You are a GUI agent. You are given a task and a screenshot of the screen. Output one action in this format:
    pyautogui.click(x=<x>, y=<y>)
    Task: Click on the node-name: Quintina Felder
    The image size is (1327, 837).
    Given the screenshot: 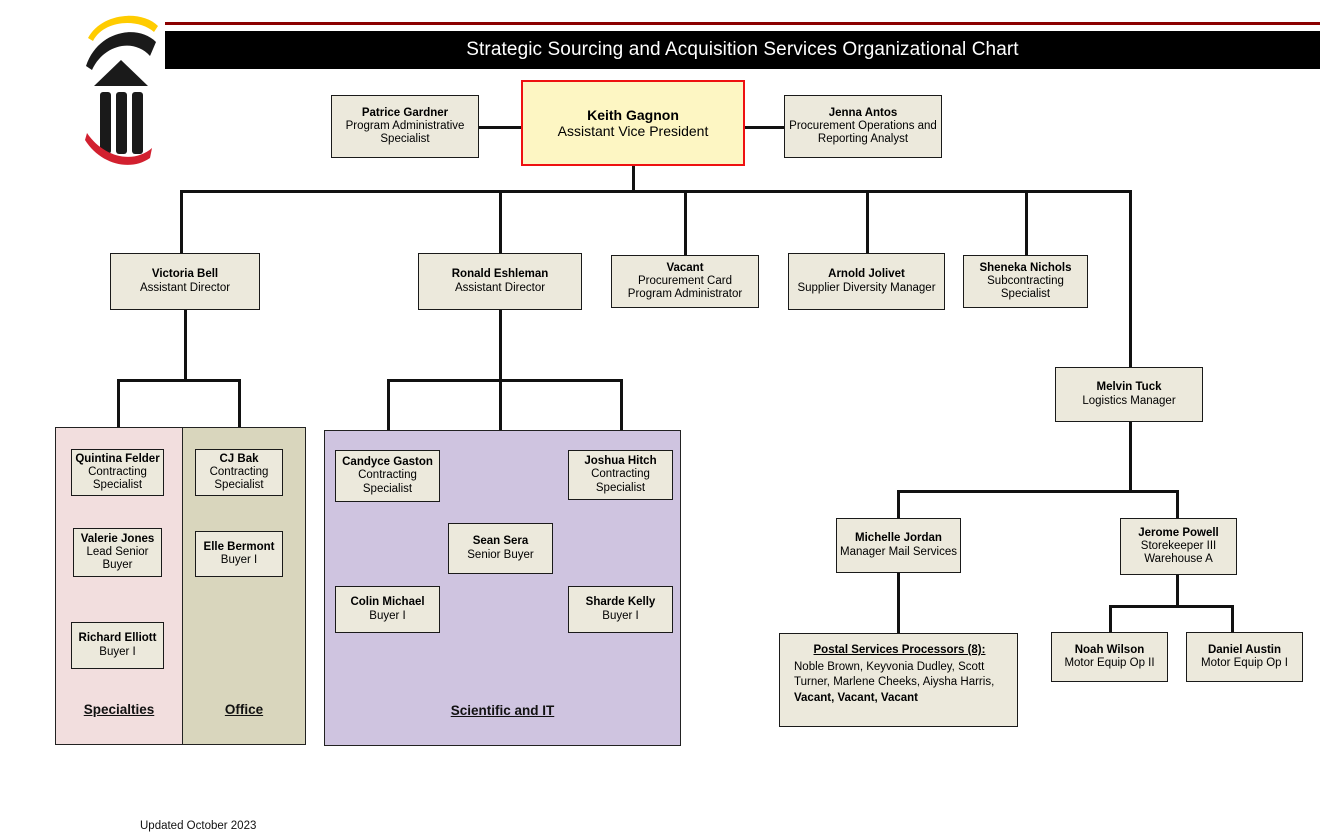 What is the action you would take?
    pyautogui.click(x=117, y=458)
    